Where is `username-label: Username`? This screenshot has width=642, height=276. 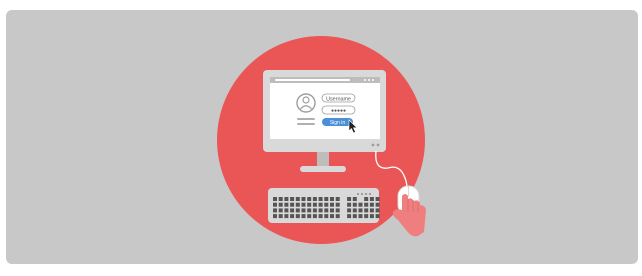 username-label: Username is located at coordinates (338, 99).